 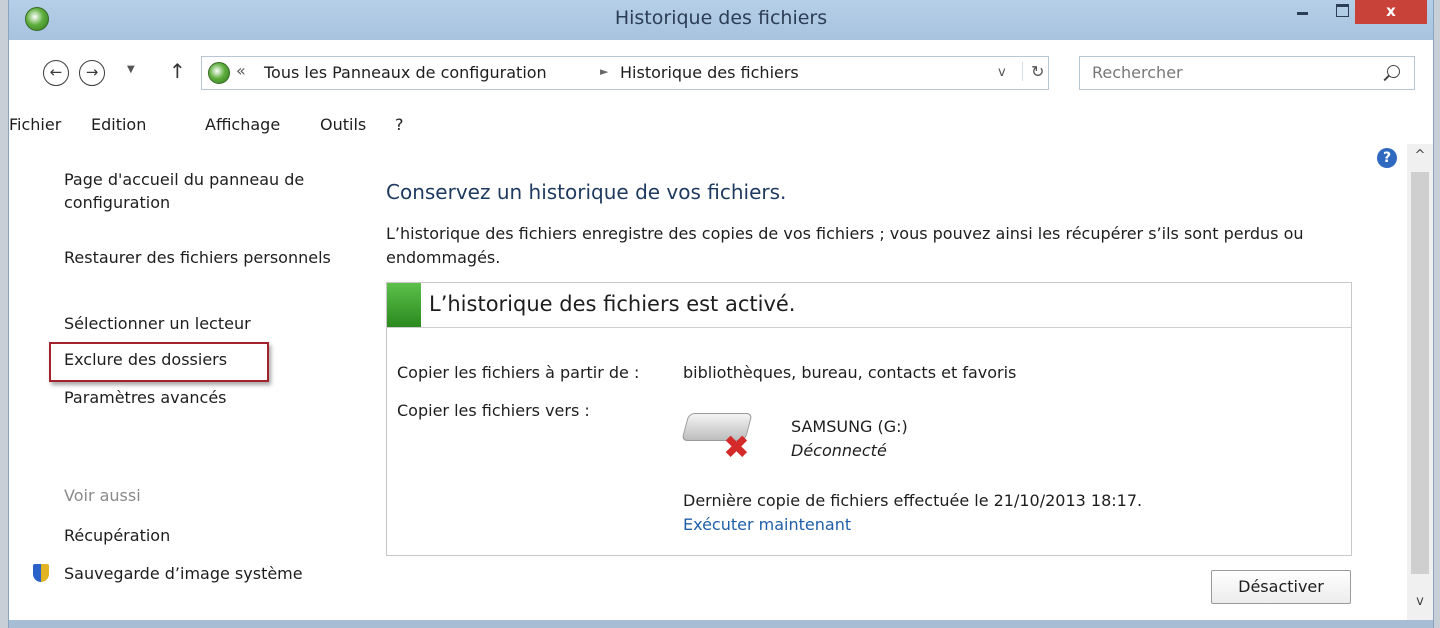 What do you see at coordinates (709, 72) in the screenshot?
I see `breadcrumb-file-history: Historique des fichiers` at bounding box center [709, 72].